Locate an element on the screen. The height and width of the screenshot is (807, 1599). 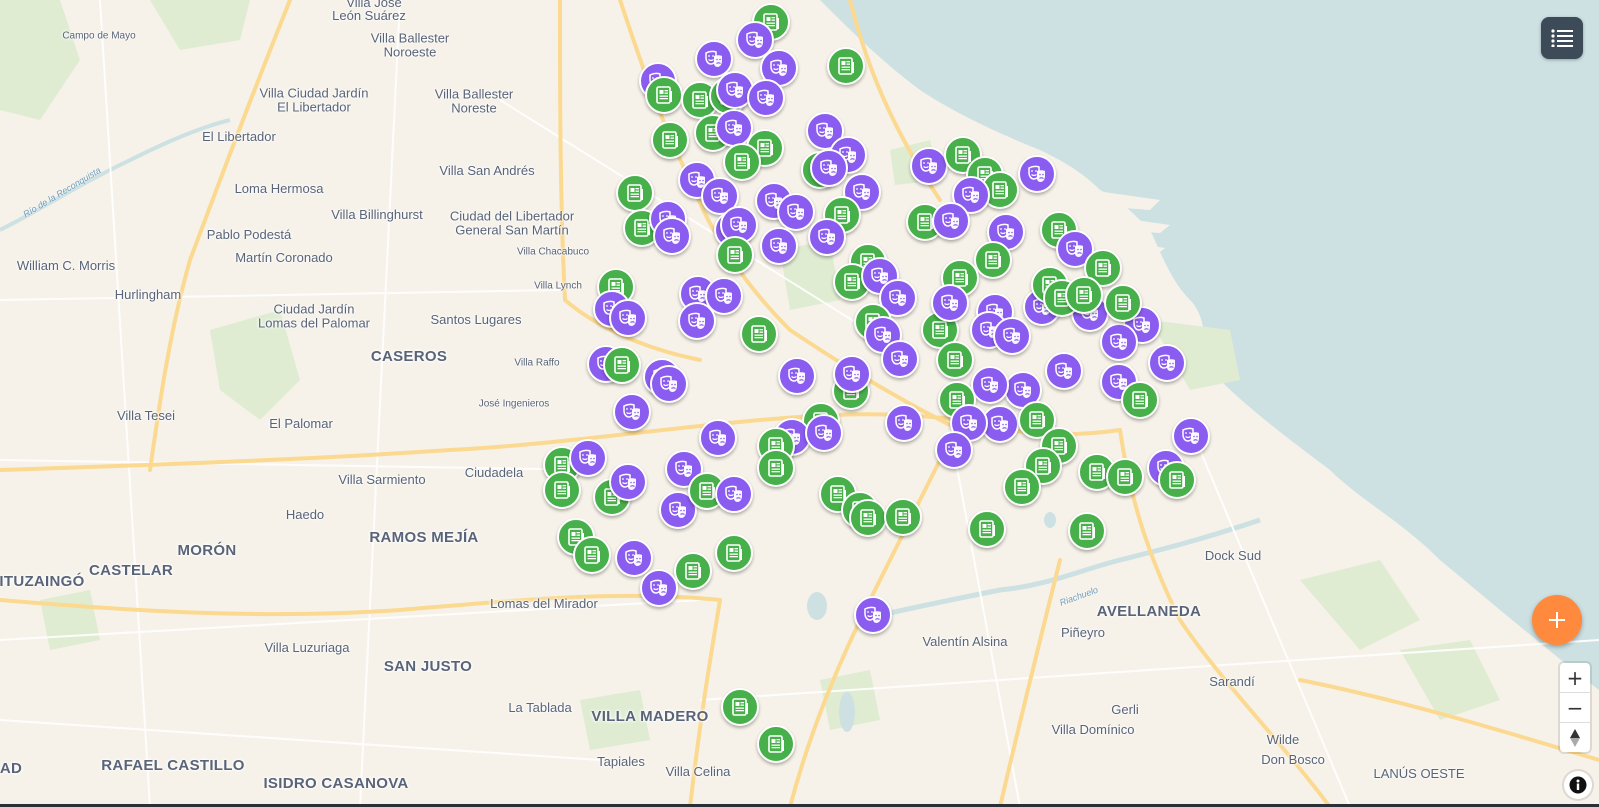
add-button is located at coordinates (1557, 620).